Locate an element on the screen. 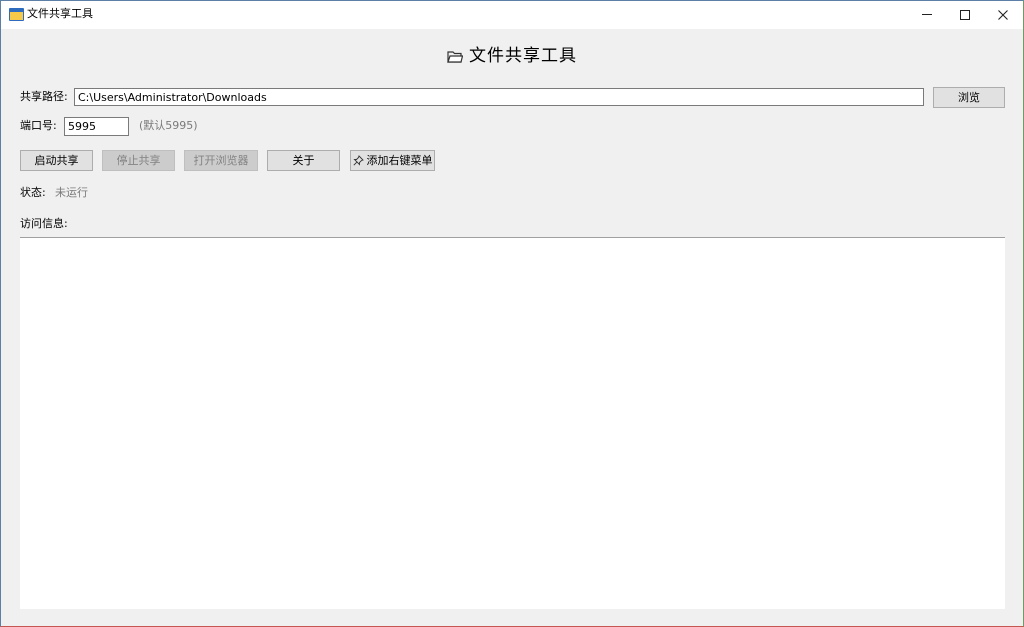 The height and width of the screenshot is (627, 1024). page-title: 文件共享工具 is located at coordinates (512, 56).